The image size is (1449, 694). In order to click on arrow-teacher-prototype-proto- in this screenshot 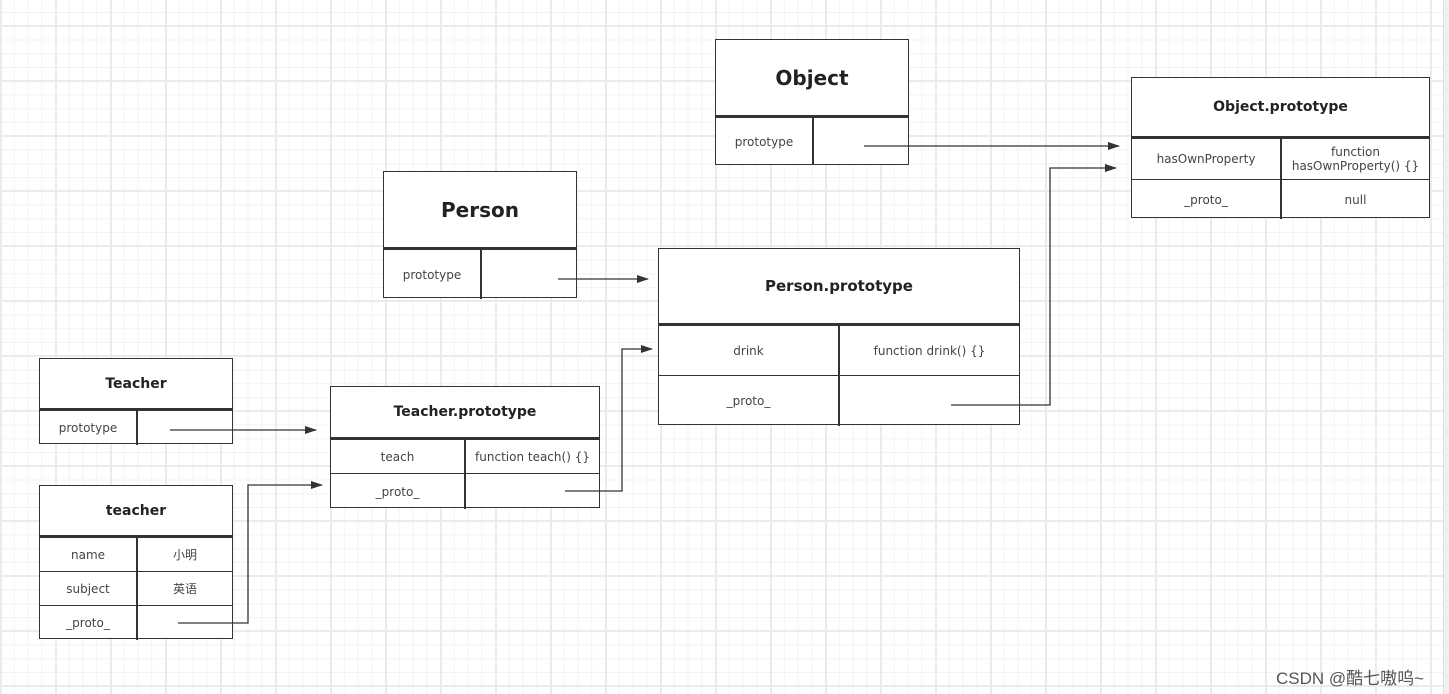, I will do `click(609, 418)`.